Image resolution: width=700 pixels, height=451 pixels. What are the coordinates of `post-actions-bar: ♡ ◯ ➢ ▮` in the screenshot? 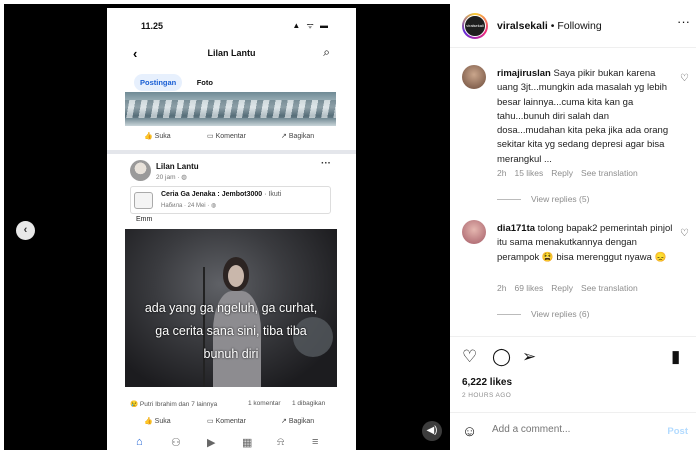 It's located at (573, 351).